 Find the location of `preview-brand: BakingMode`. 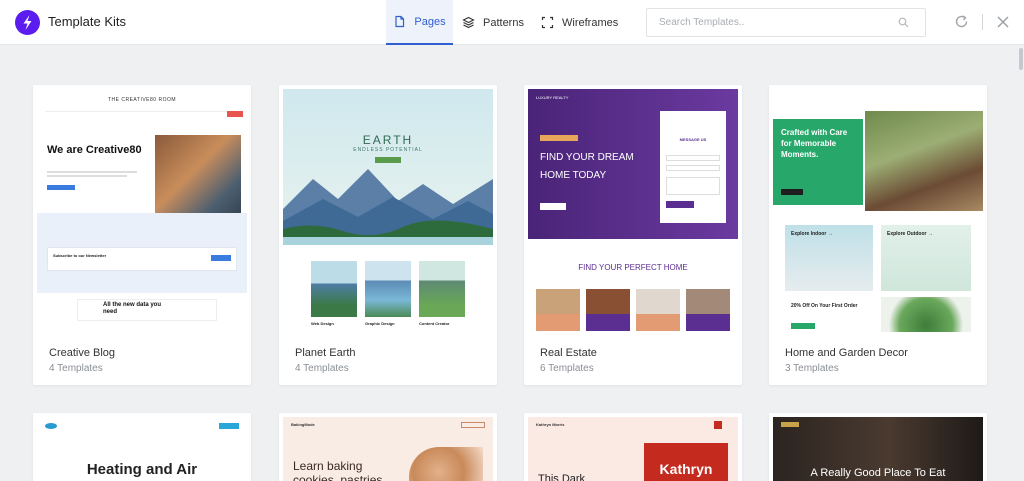

preview-brand: BakingMode is located at coordinates (303, 424).